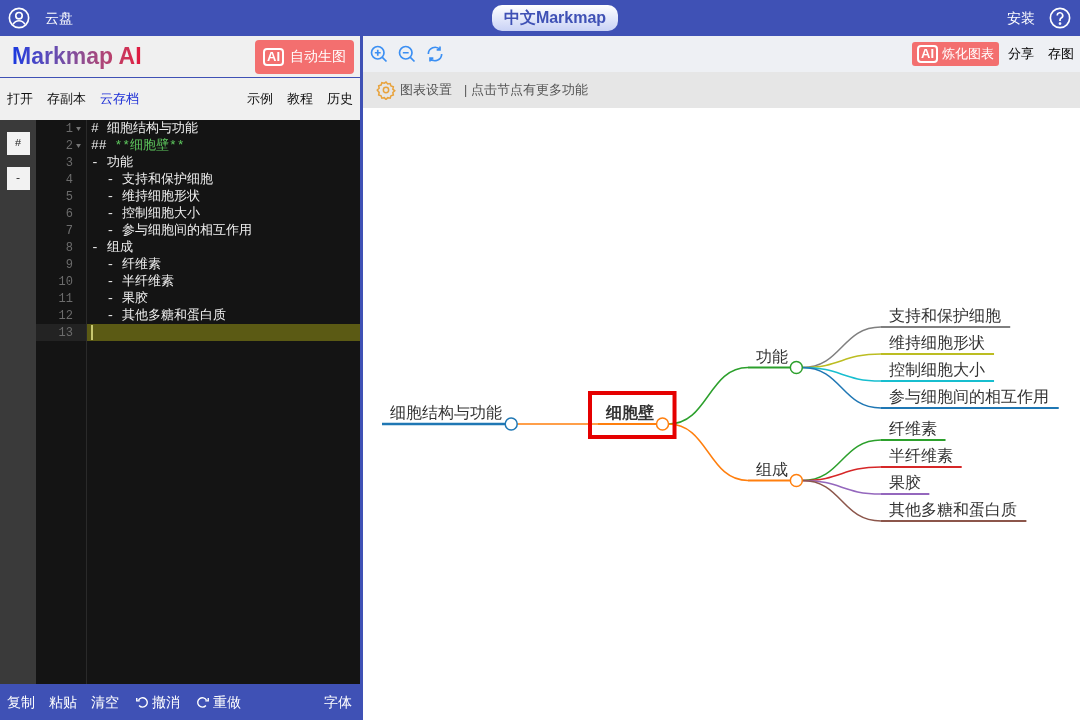  Describe the element at coordinates (69, 214) in the screenshot. I see `line-number: 6` at that location.